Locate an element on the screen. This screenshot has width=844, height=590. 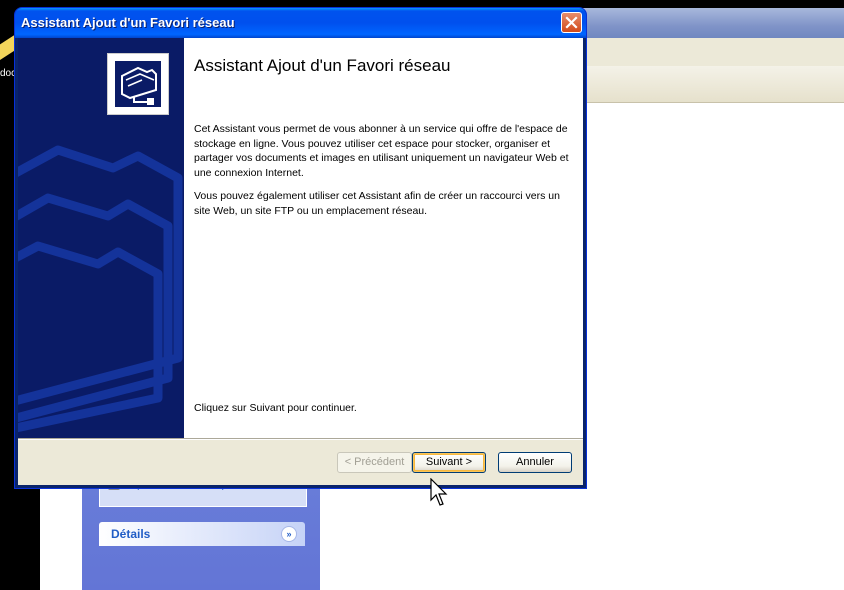
continue-instruction: Cliquez sur Suivant pour continuer. is located at coordinates (275, 408).